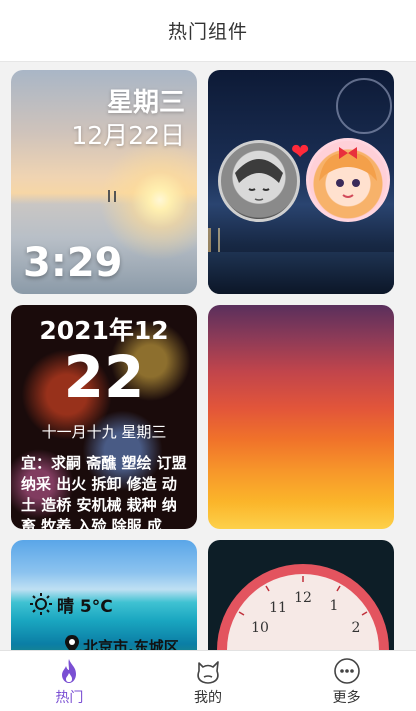 This screenshot has width=416, height=711. What do you see at coordinates (104, 330) in the screenshot?
I see `year-month-text: 2021年12` at bounding box center [104, 330].